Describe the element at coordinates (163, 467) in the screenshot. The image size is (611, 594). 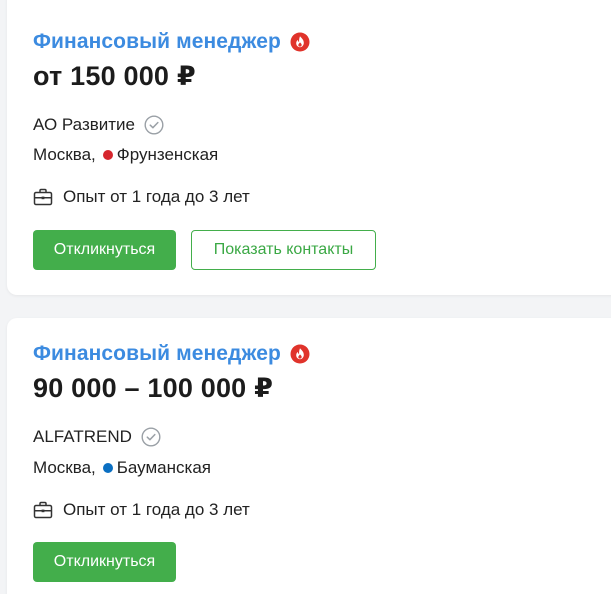
I see `metro-station: Бауманская` at that location.